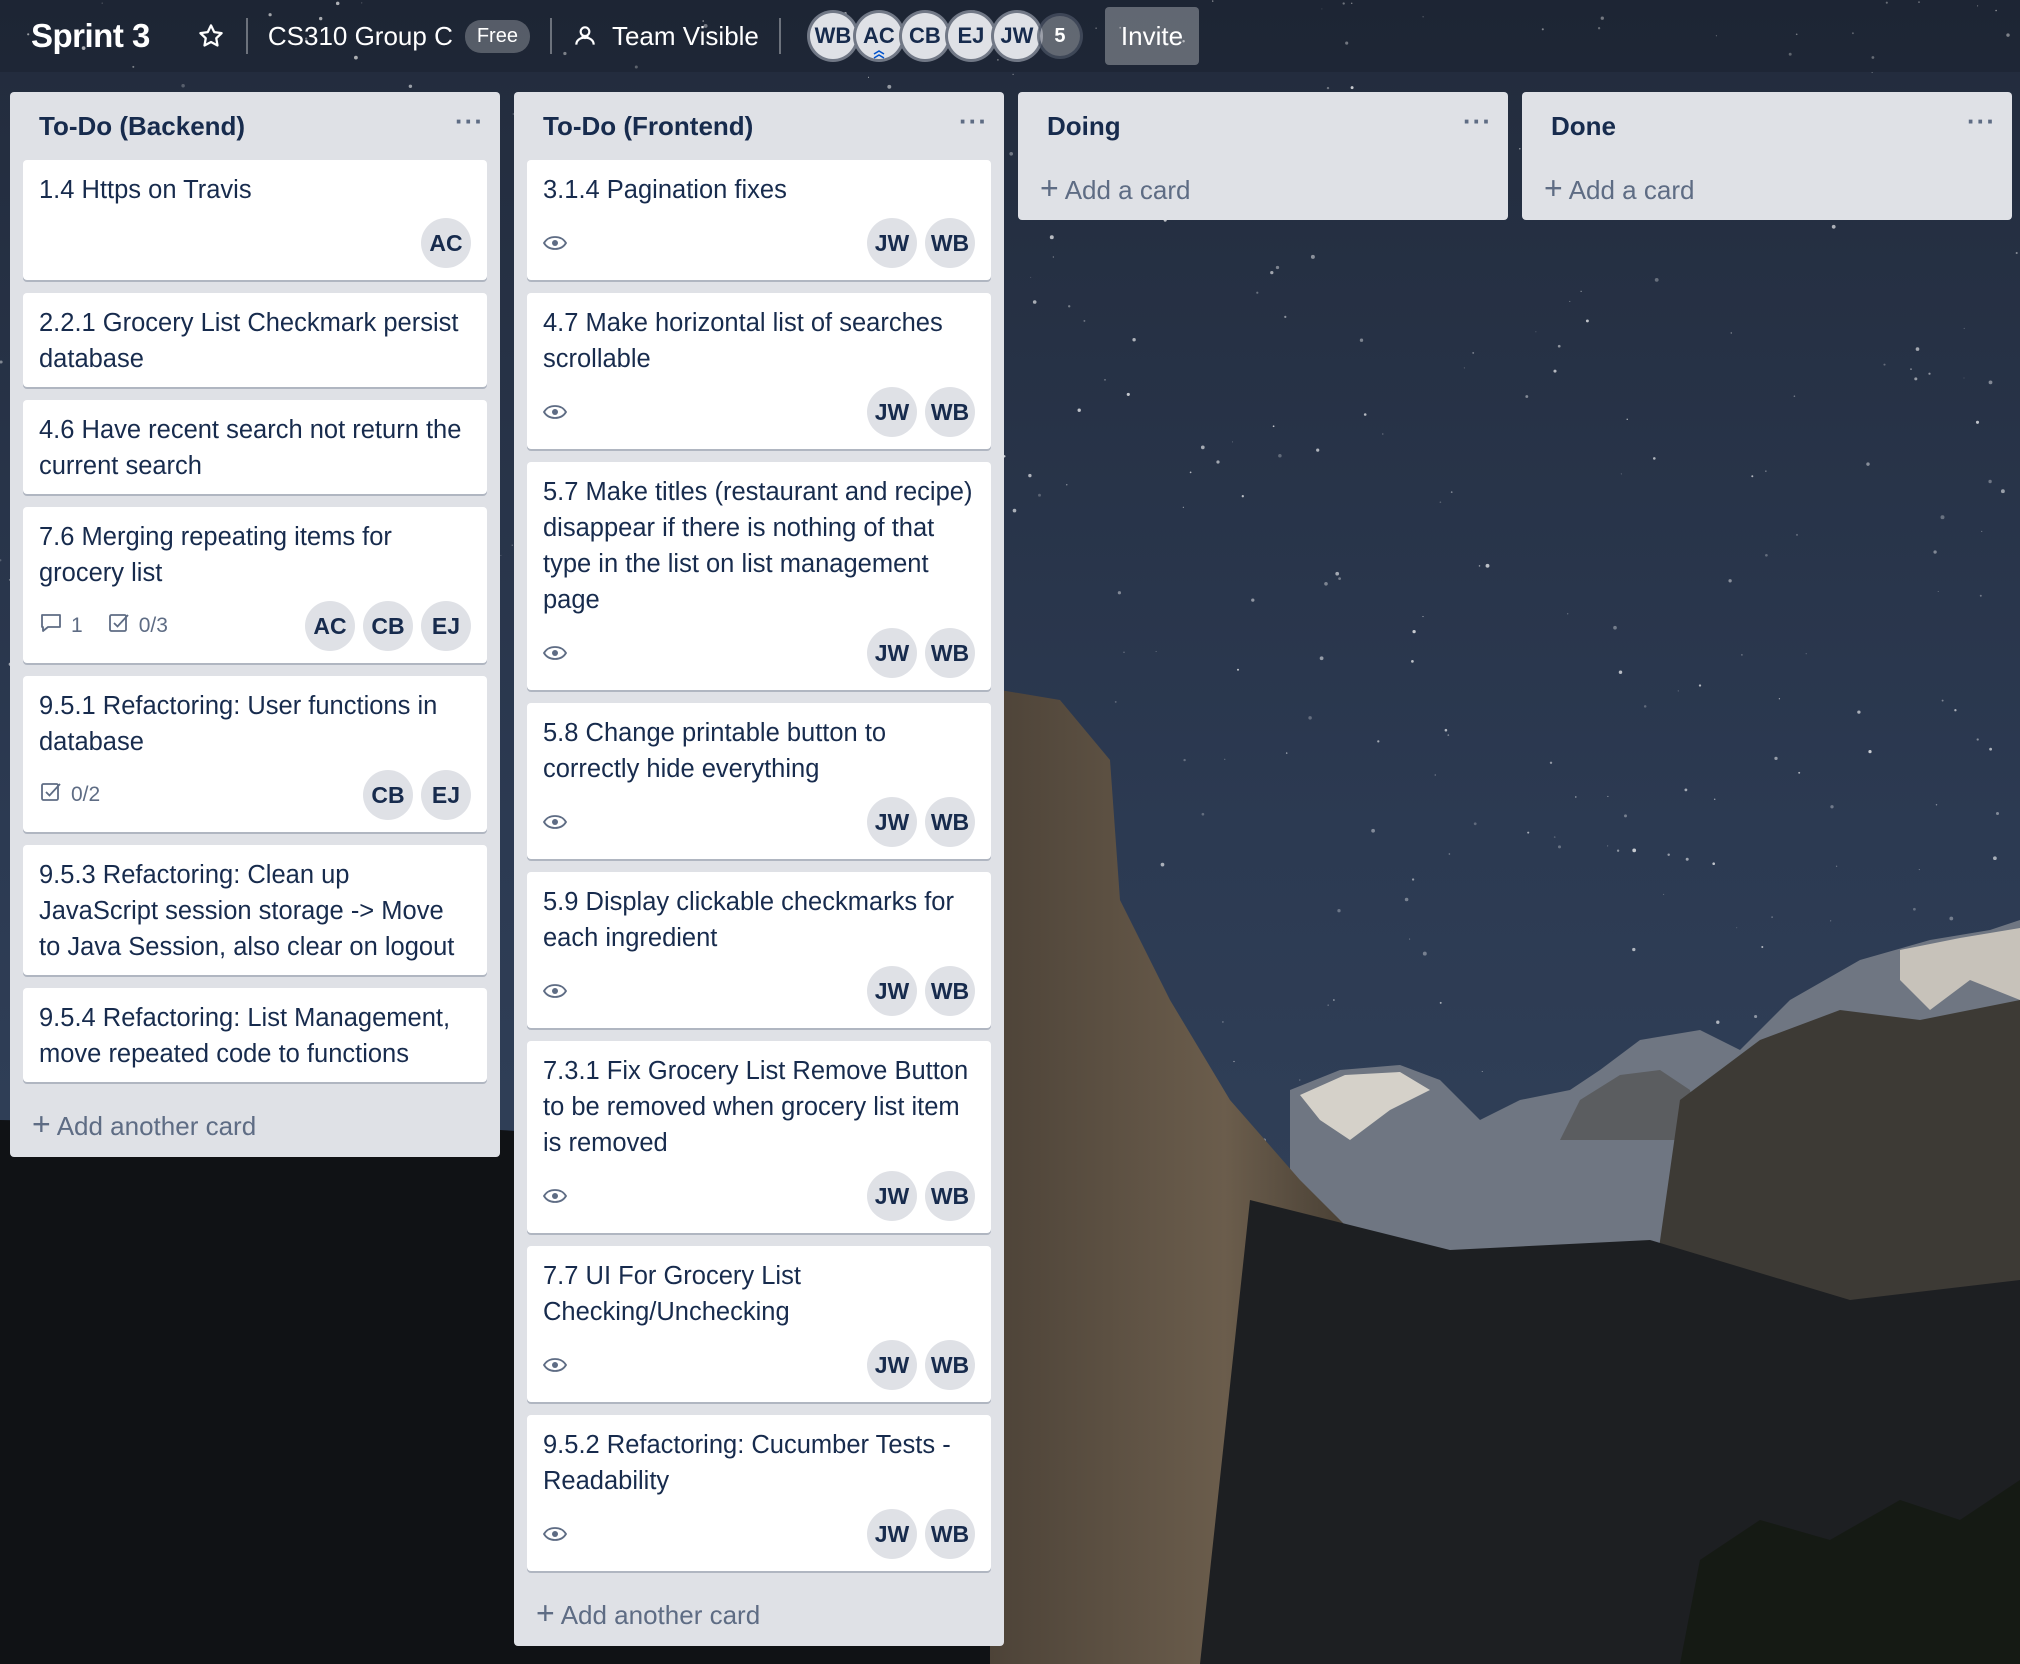  Describe the element at coordinates (1084, 126) in the screenshot. I see `list-title: Doing` at that location.